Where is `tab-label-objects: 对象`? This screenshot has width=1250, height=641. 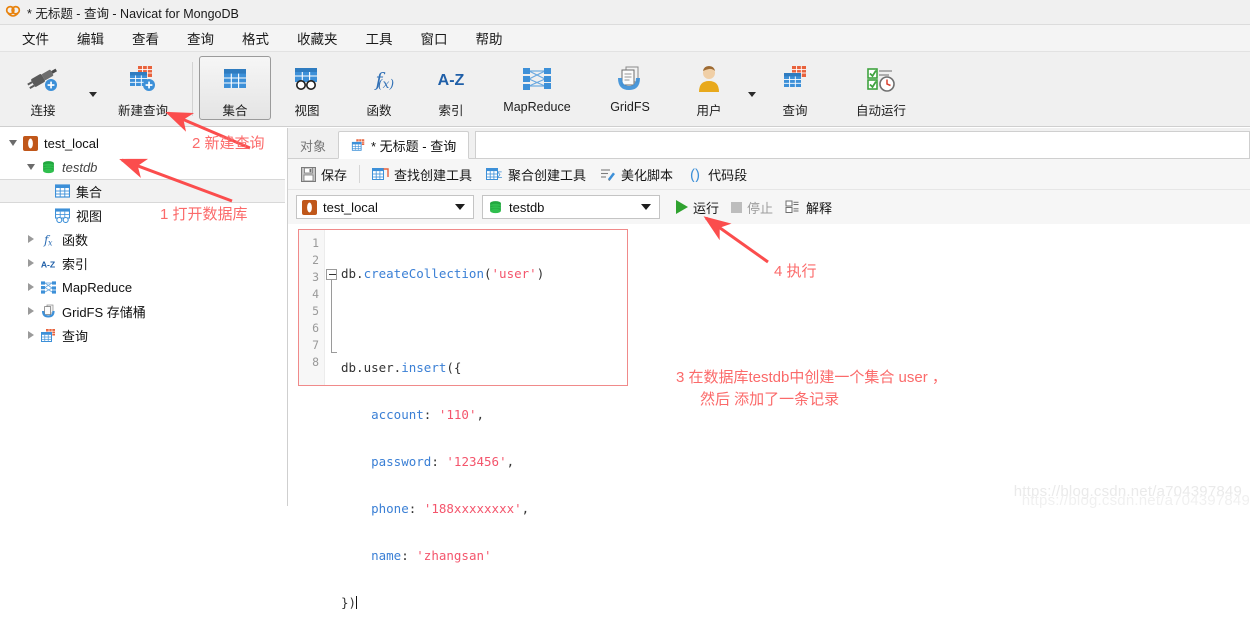 tab-label-objects: 对象 is located at coordinates (313, 146).